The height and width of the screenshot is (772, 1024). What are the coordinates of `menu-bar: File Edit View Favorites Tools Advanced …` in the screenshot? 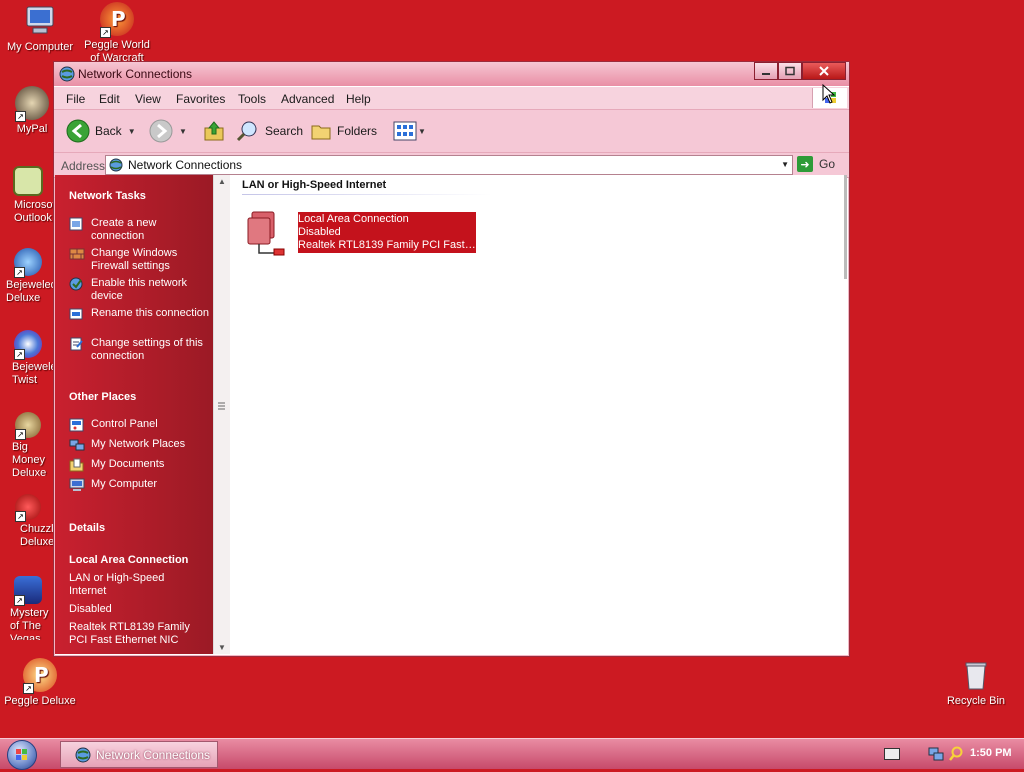 It's located at (451, 98).